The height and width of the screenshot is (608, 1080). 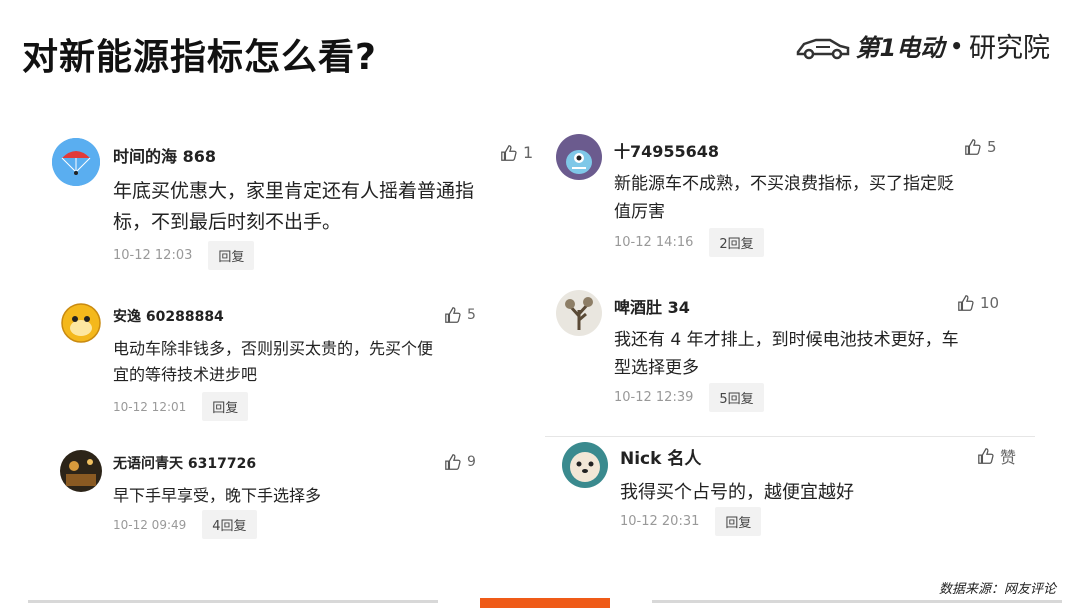 I want to click on like-button: 9, so click(x=460, y=462).